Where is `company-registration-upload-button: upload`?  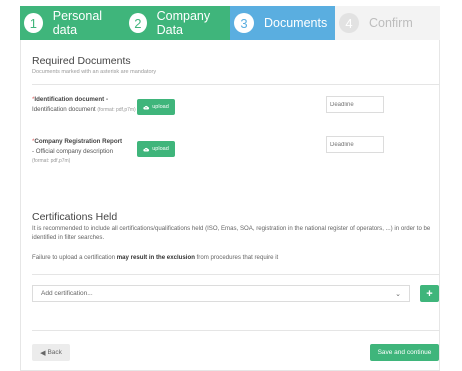 company-registration-upload-button: upload is located at coordinates (156, 149).